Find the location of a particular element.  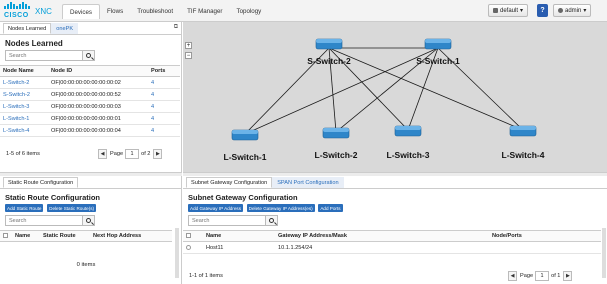

page-of: of 2 is located at coordinates (146, 154).